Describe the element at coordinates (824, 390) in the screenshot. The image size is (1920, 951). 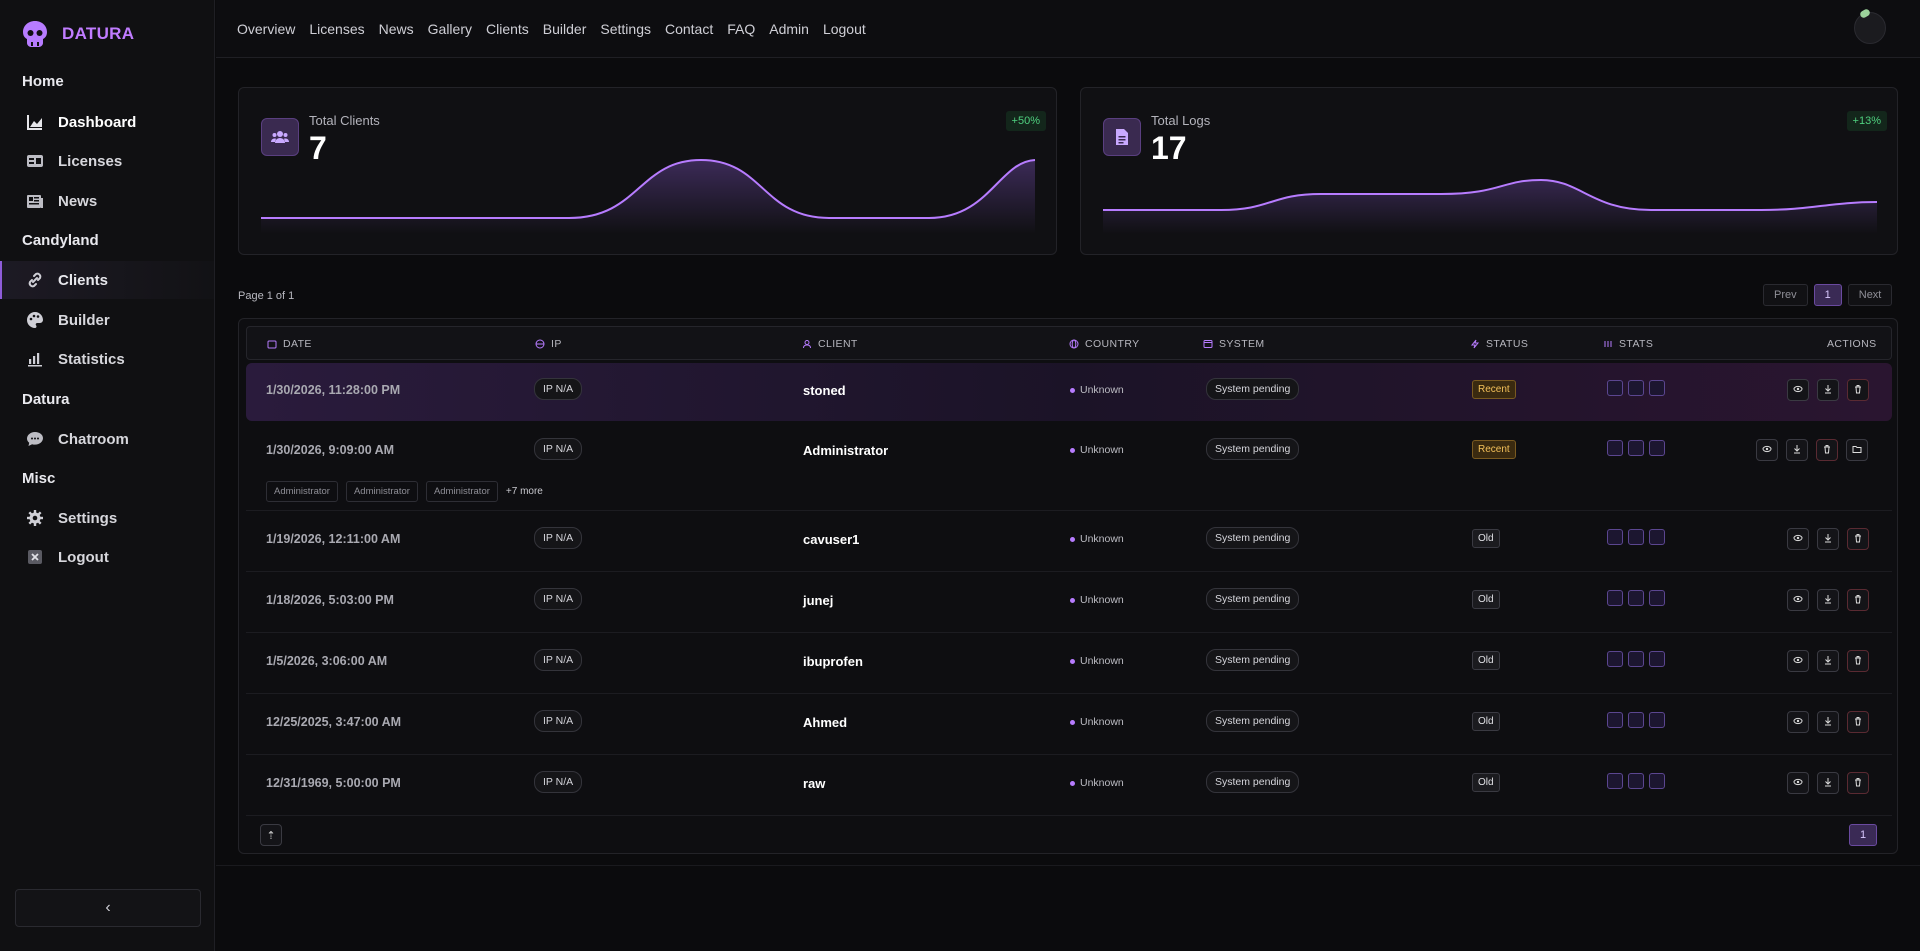
I see `client-name: stoned` at that location.